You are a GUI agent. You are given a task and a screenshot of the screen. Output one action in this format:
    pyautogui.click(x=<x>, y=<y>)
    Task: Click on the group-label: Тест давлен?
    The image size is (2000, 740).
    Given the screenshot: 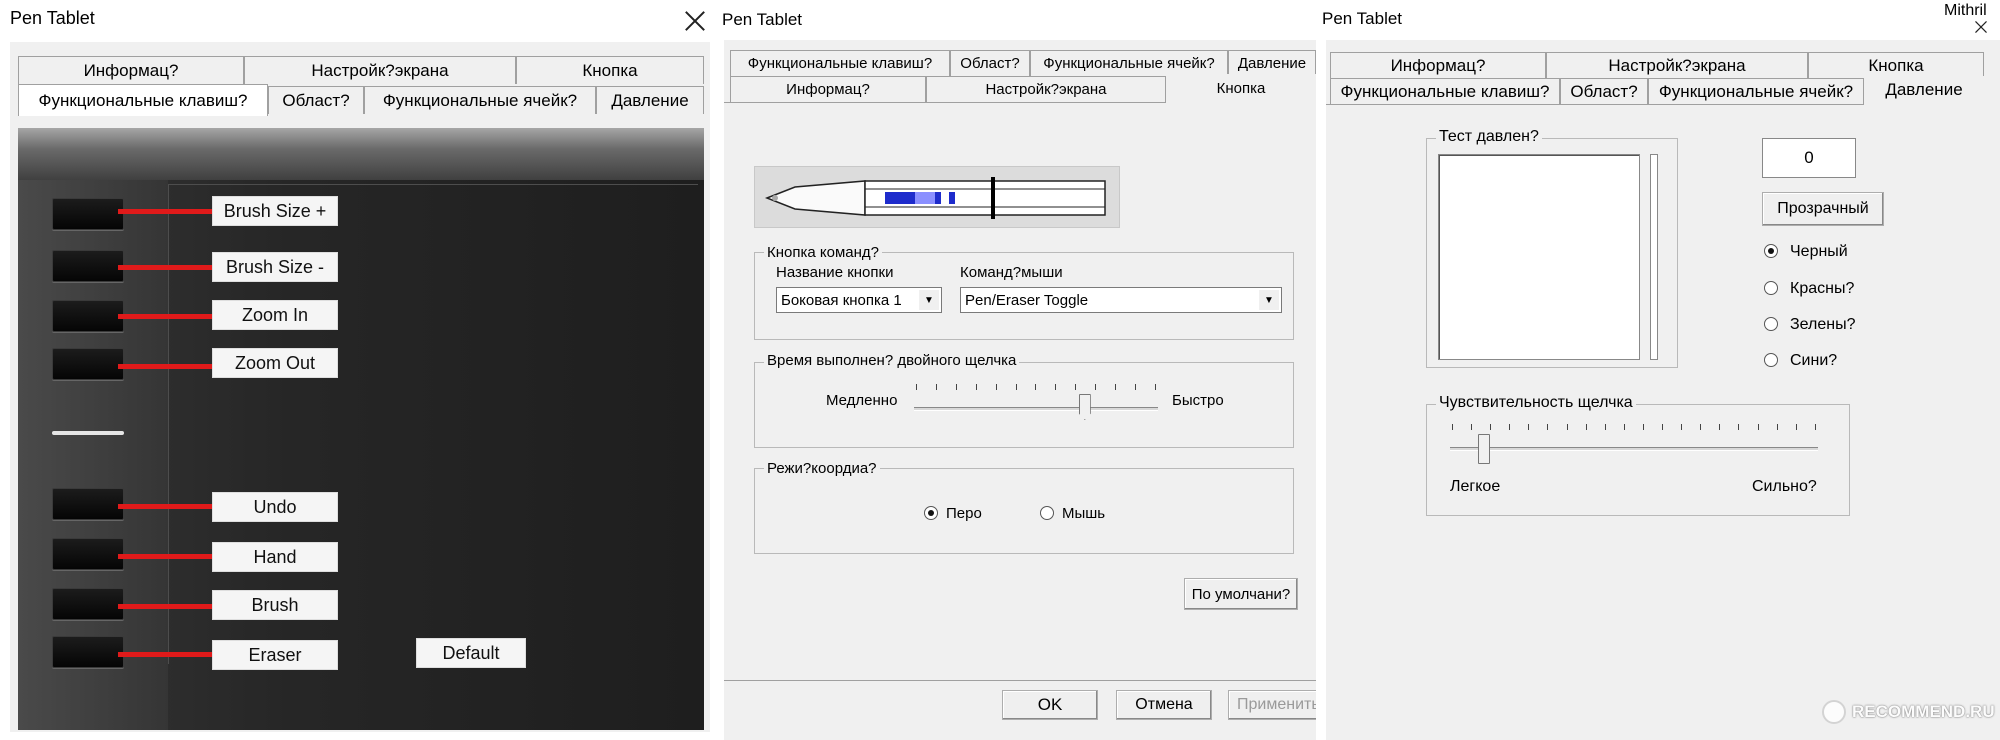 What is the action you would take?
    pyautogui.click(x=1489, y=137)
    